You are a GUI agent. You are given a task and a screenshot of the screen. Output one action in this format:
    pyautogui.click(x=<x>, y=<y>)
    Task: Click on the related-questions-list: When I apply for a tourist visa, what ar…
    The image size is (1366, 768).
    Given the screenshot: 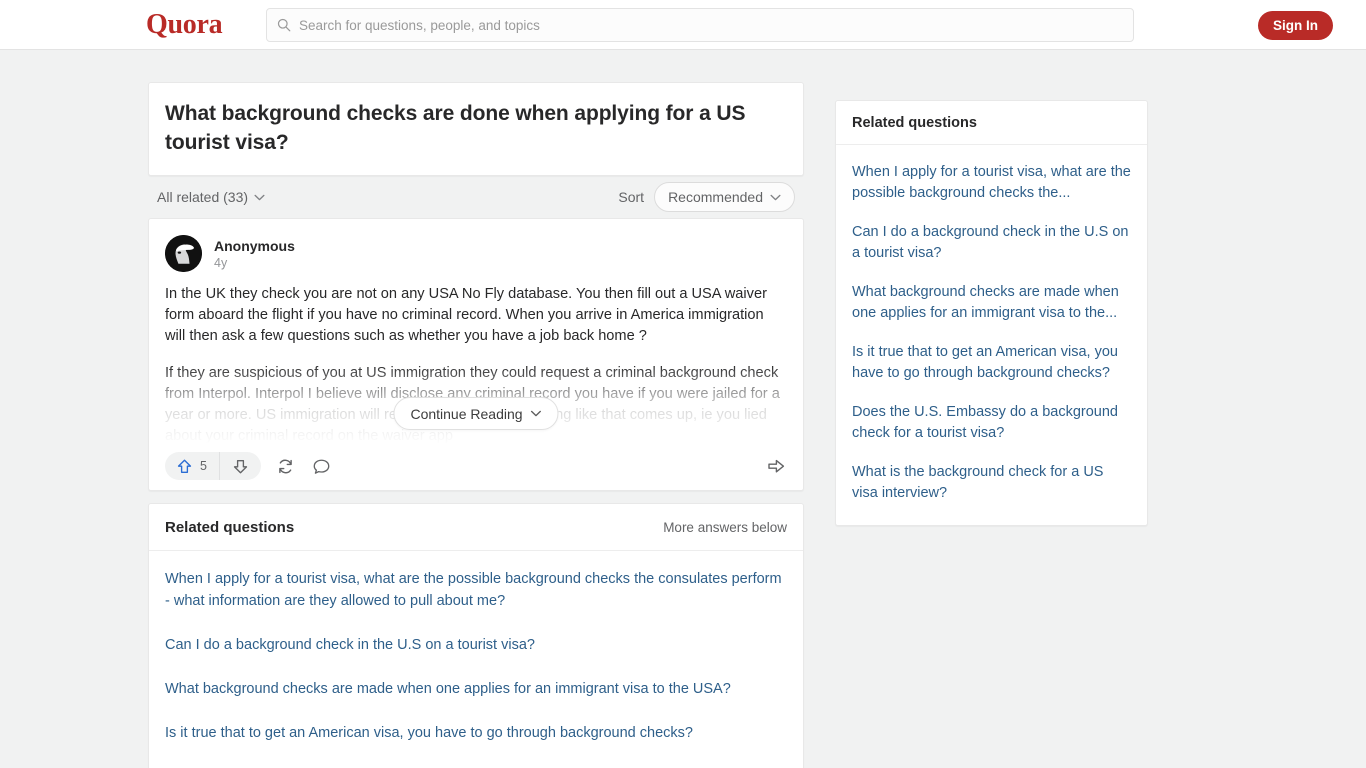 What is the action you would take?
    pyautogui.click(x=476, y=659)
    